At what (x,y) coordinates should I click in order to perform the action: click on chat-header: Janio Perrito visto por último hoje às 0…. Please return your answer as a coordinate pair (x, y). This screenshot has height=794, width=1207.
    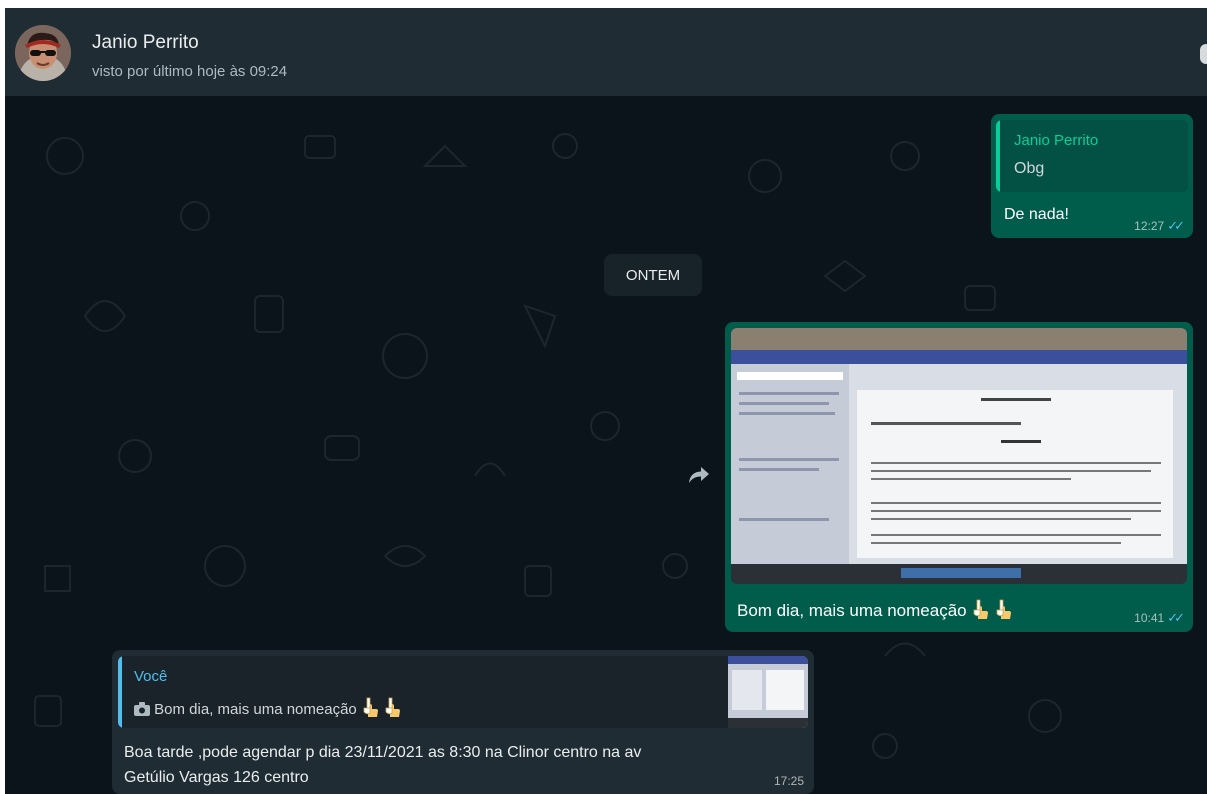
    Looking at the image, I should click on (606, 52).